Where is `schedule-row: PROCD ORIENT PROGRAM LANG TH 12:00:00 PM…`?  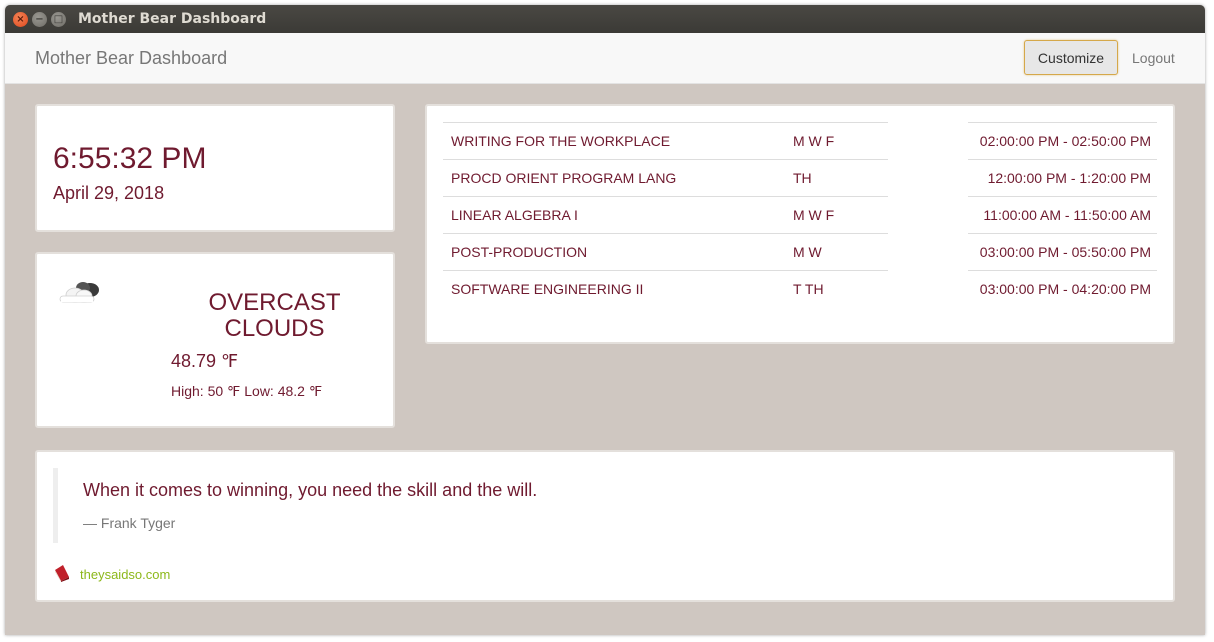 schedule-row: PROCD ORIENT PROGRAM LANG TH 12:00:00 PM… is located at coordinates (801, 177).